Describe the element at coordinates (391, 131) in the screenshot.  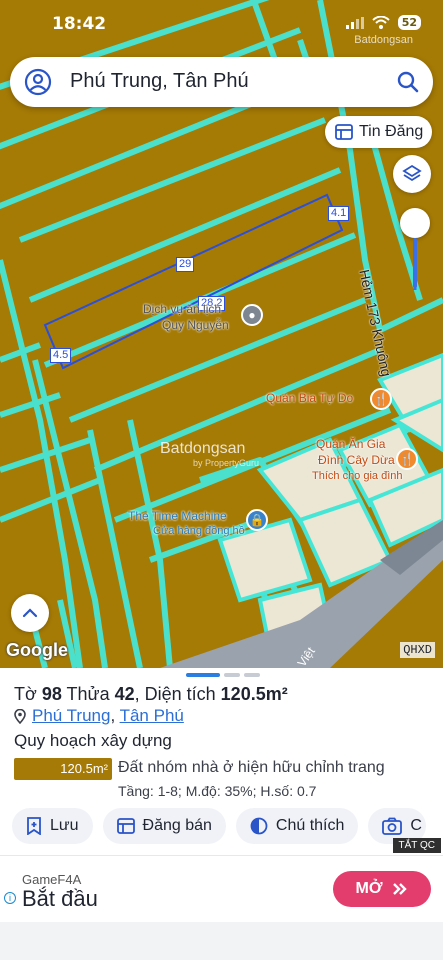
I see `tin-dang-label: Tin Đăng` at that location.